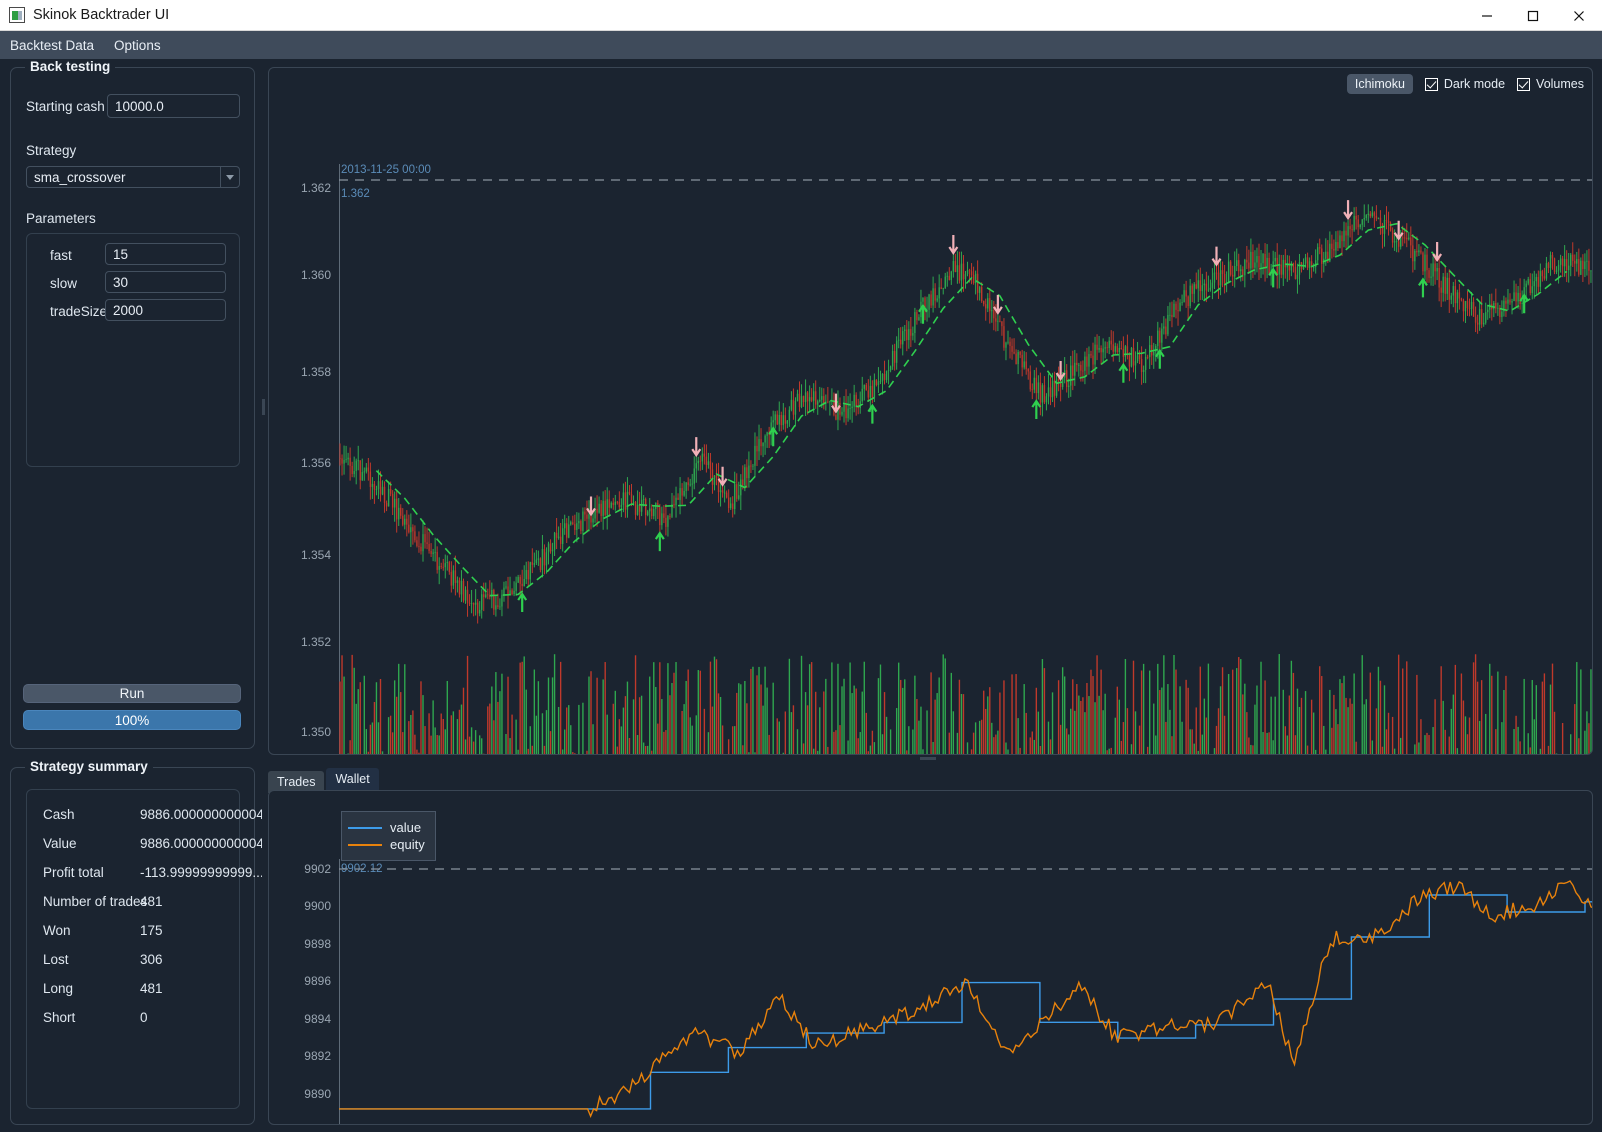  I want to click on summary-key: Number of trades, so click(95, 901).